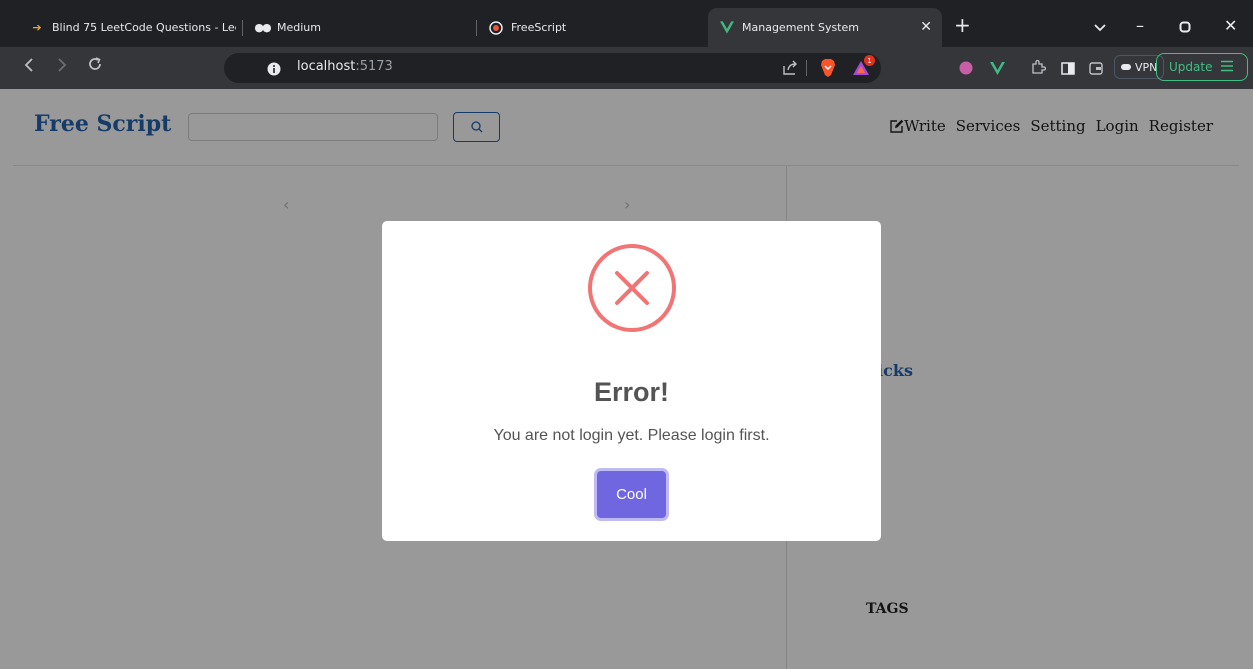 This screenshot has height=669, width=1253. I want to click on tab-title: Medium, so click(299, 27).